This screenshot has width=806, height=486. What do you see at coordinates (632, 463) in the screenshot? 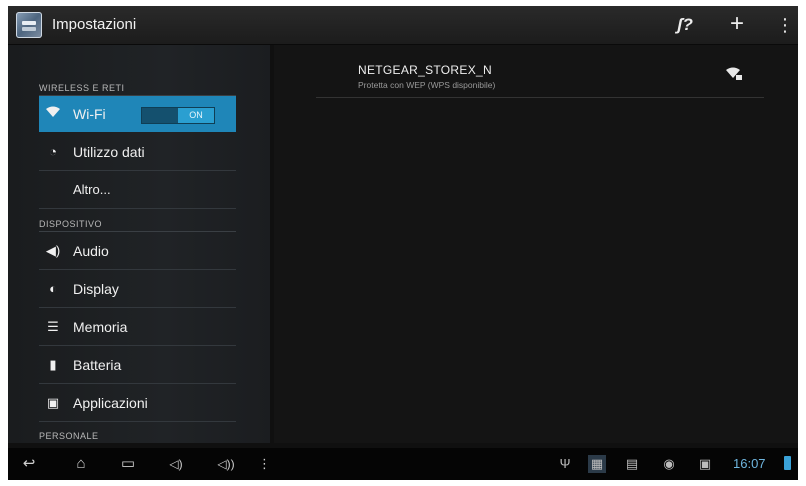
I see `gallery-icon: ▤` at bounding box center [632, 463].